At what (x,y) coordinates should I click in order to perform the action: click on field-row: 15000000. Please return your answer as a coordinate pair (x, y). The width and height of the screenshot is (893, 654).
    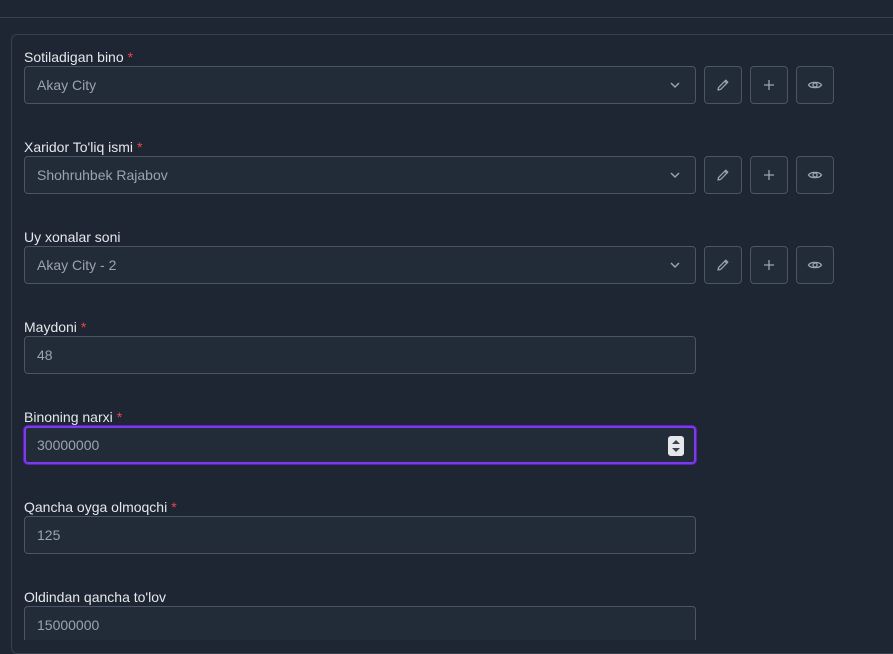
    Looking at the image, I should click on (434, 623).